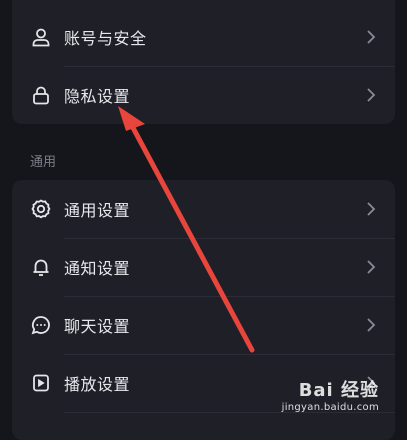  I want to click on general-settings-row: 通用设置, so click(203, 209).